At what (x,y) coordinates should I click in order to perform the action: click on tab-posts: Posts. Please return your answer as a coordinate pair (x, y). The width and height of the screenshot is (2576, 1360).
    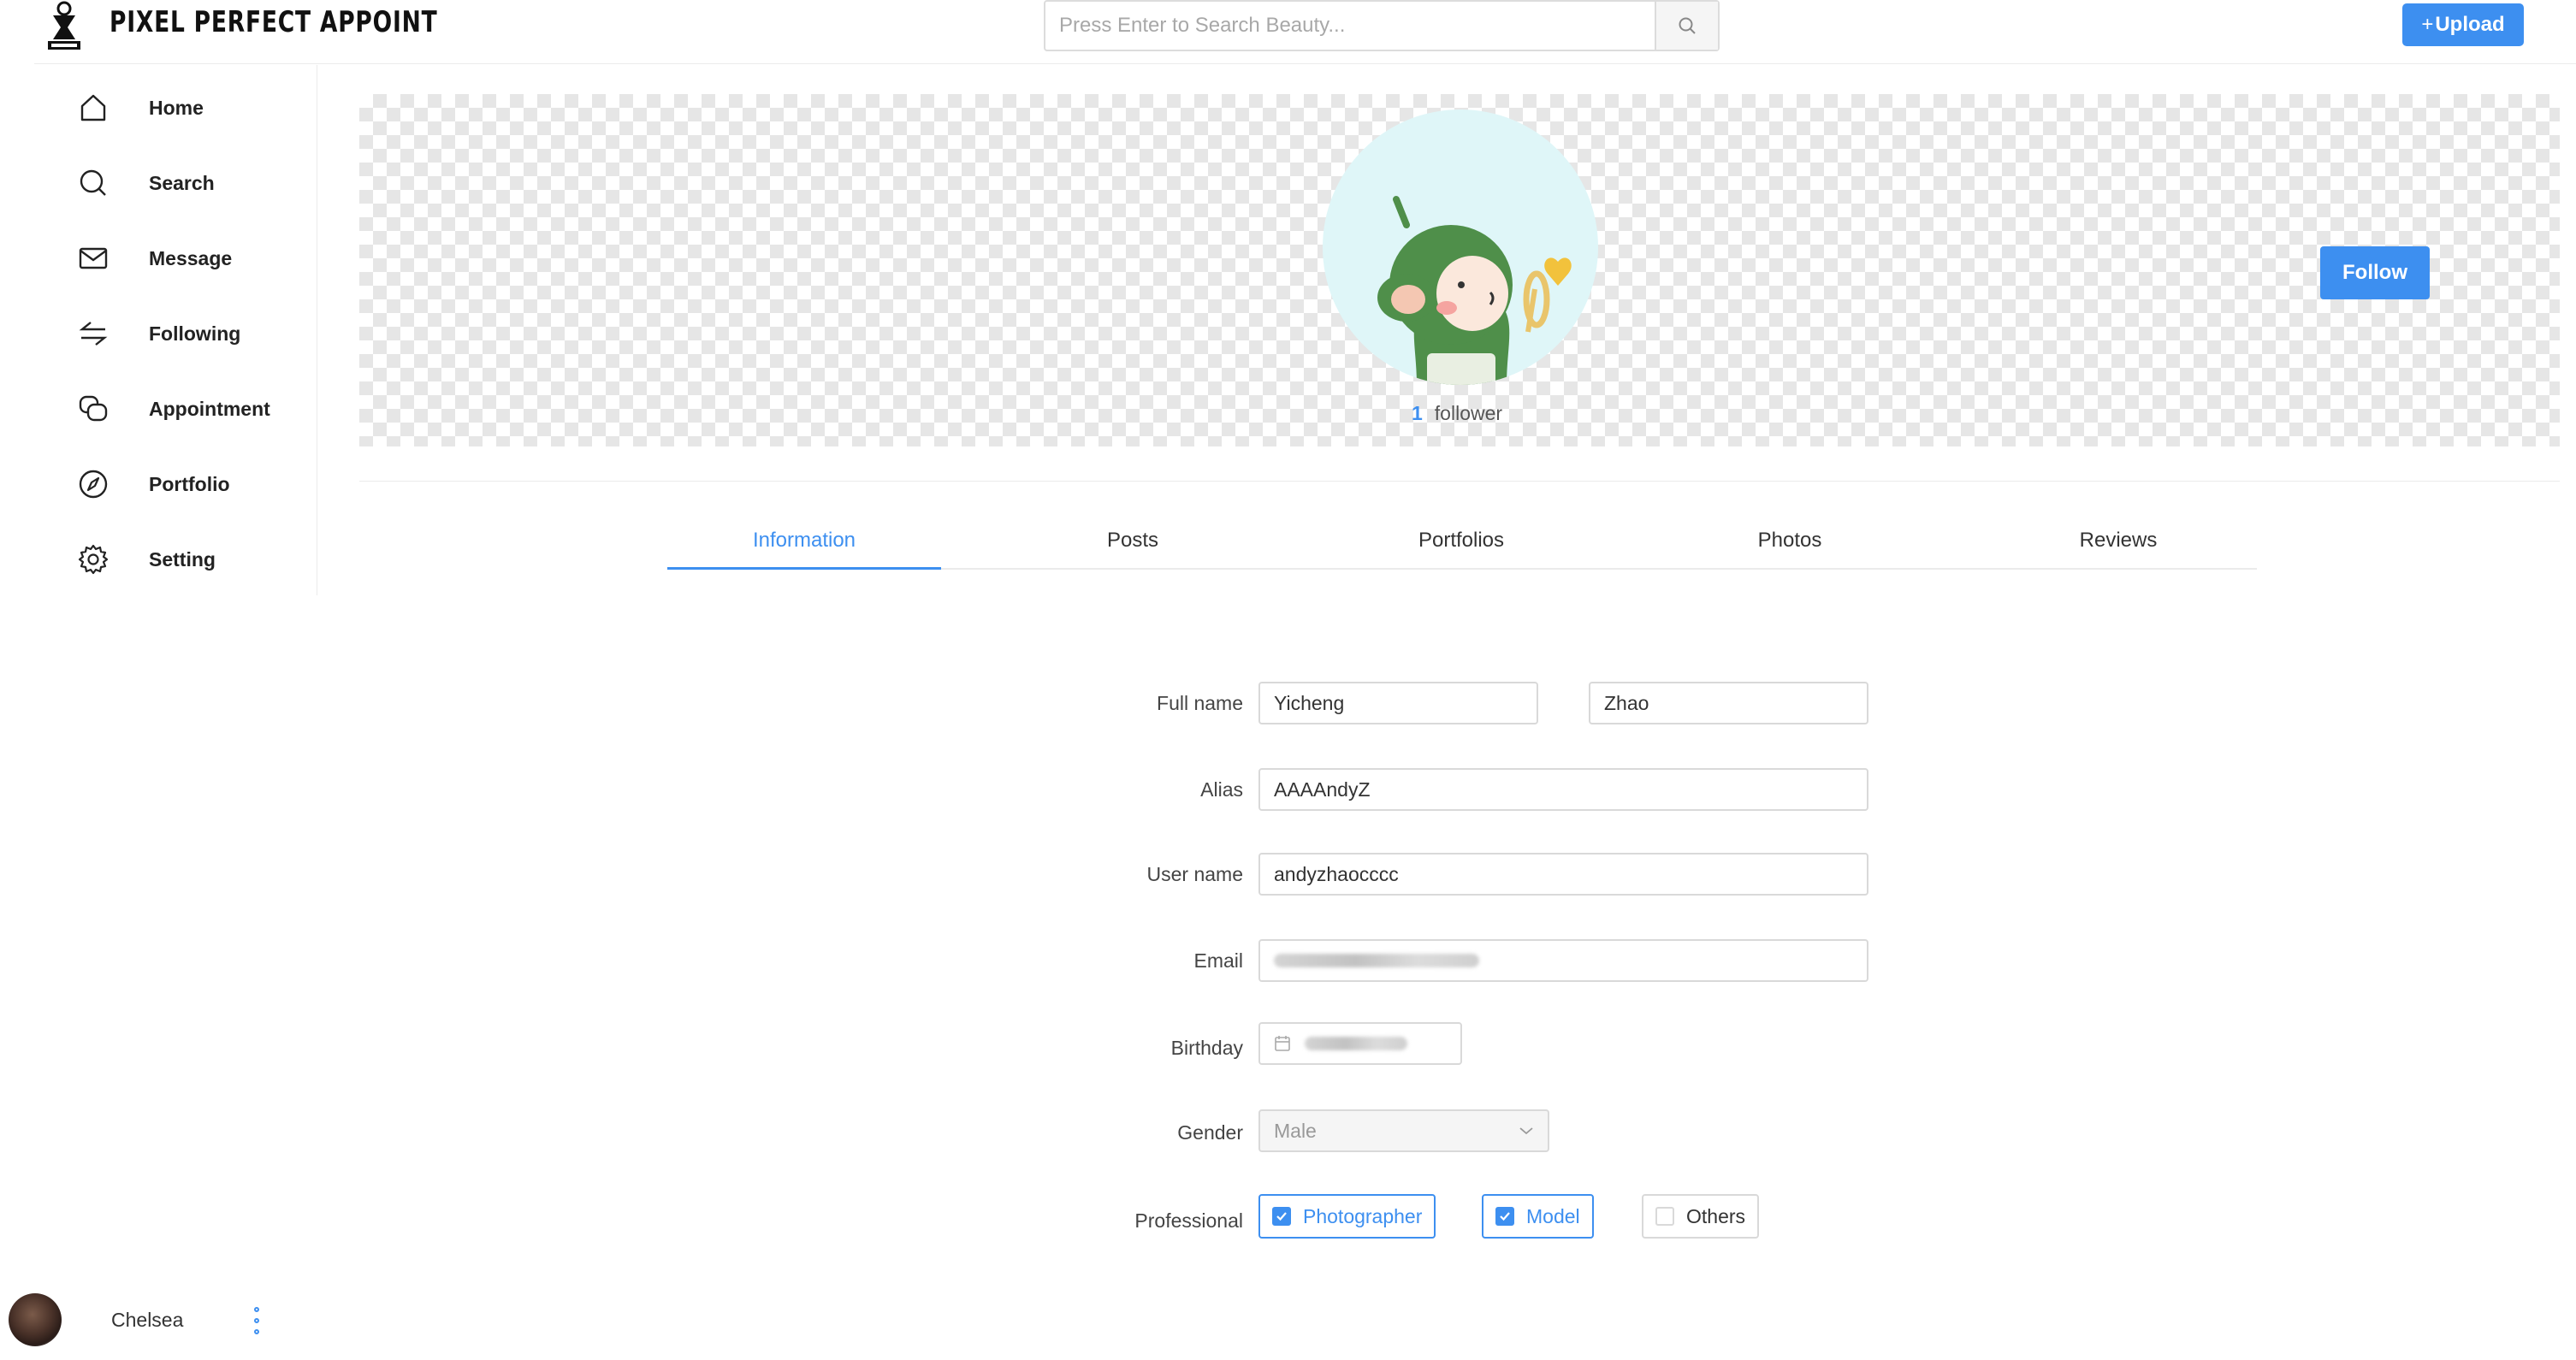
    Looking at the image, I should click on (1133, 540).